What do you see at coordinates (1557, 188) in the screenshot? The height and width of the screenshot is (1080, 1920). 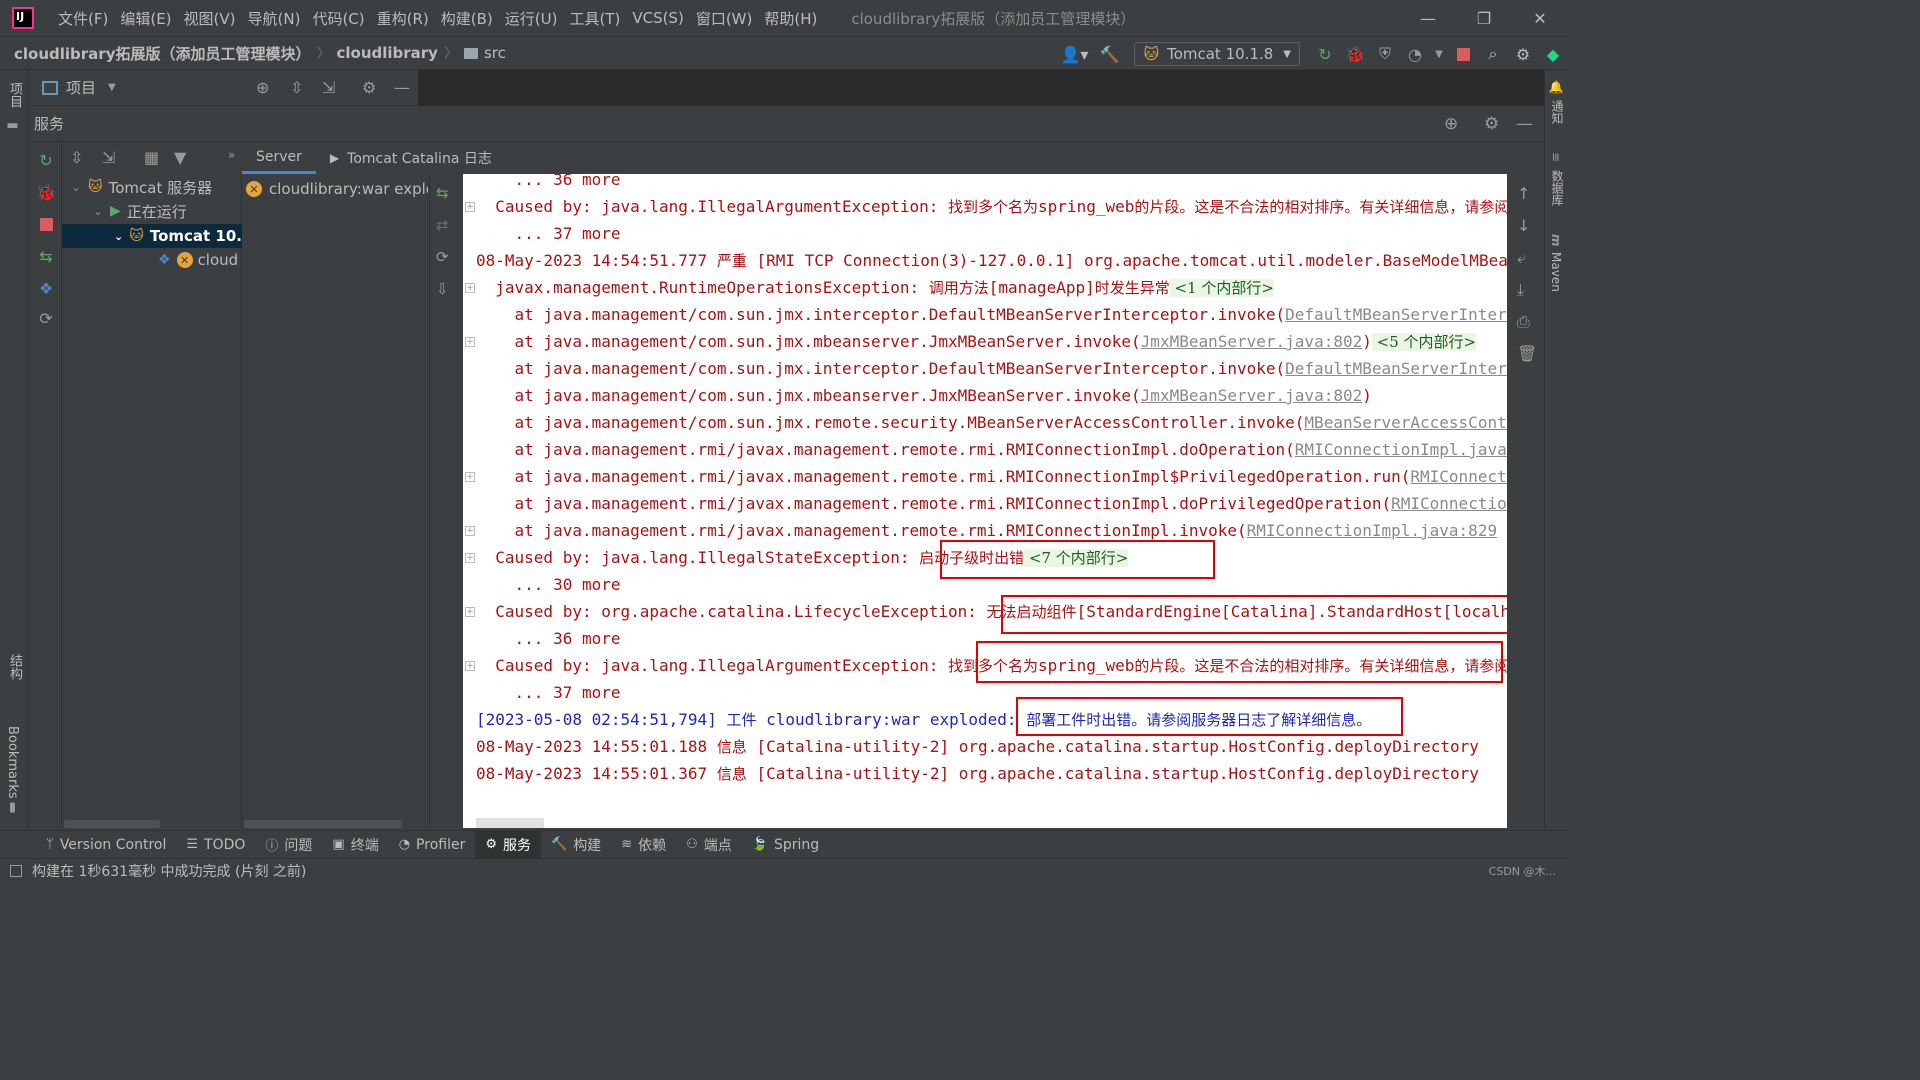 I see `database-tool-button: 数据库` at bounding box center [1557, 188].